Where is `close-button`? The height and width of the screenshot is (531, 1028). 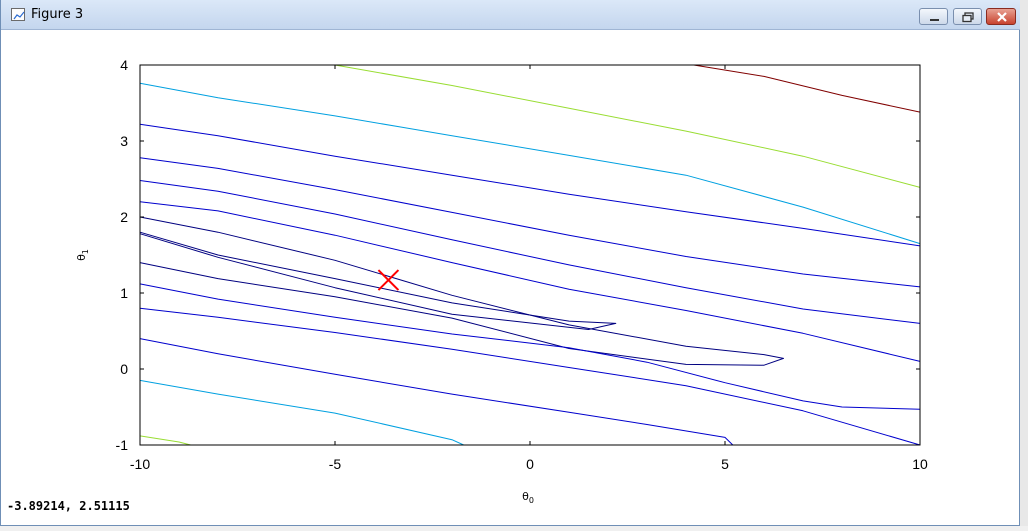 close-button is located at coordinates (1001, 16).